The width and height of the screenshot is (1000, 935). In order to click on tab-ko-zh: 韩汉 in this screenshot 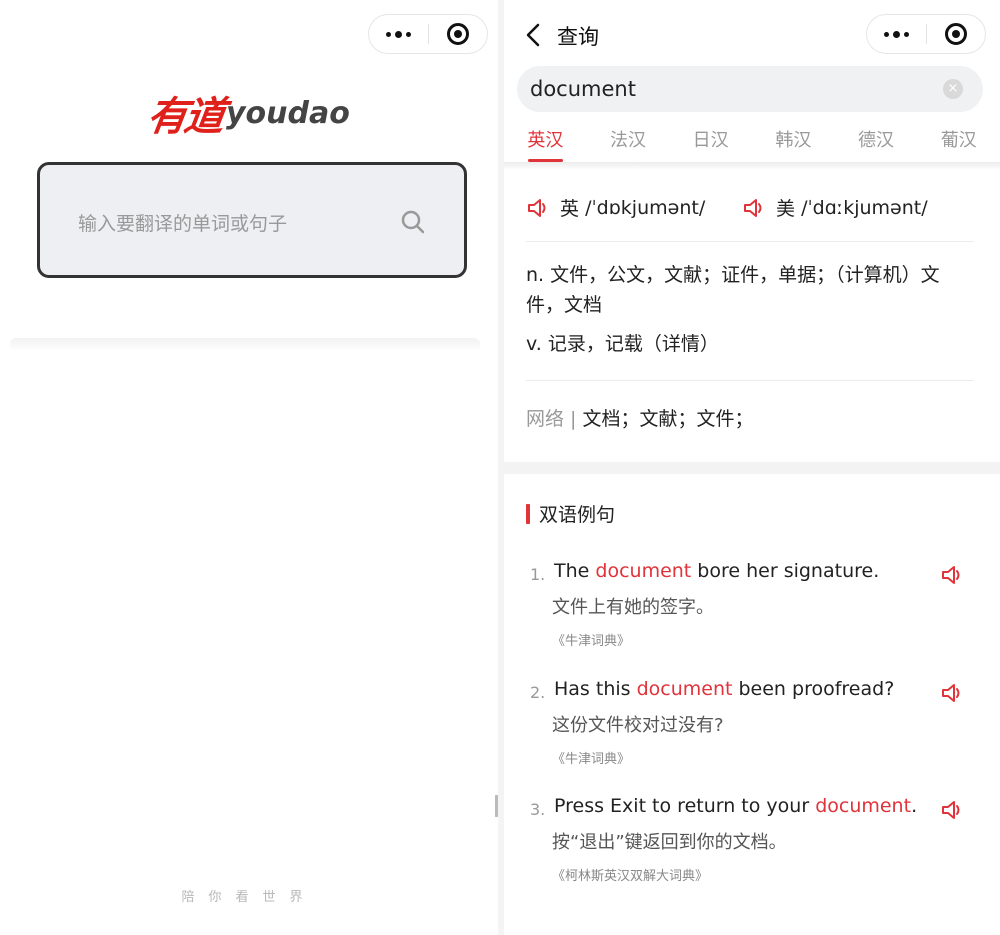, I will do `click(793, 140)`.